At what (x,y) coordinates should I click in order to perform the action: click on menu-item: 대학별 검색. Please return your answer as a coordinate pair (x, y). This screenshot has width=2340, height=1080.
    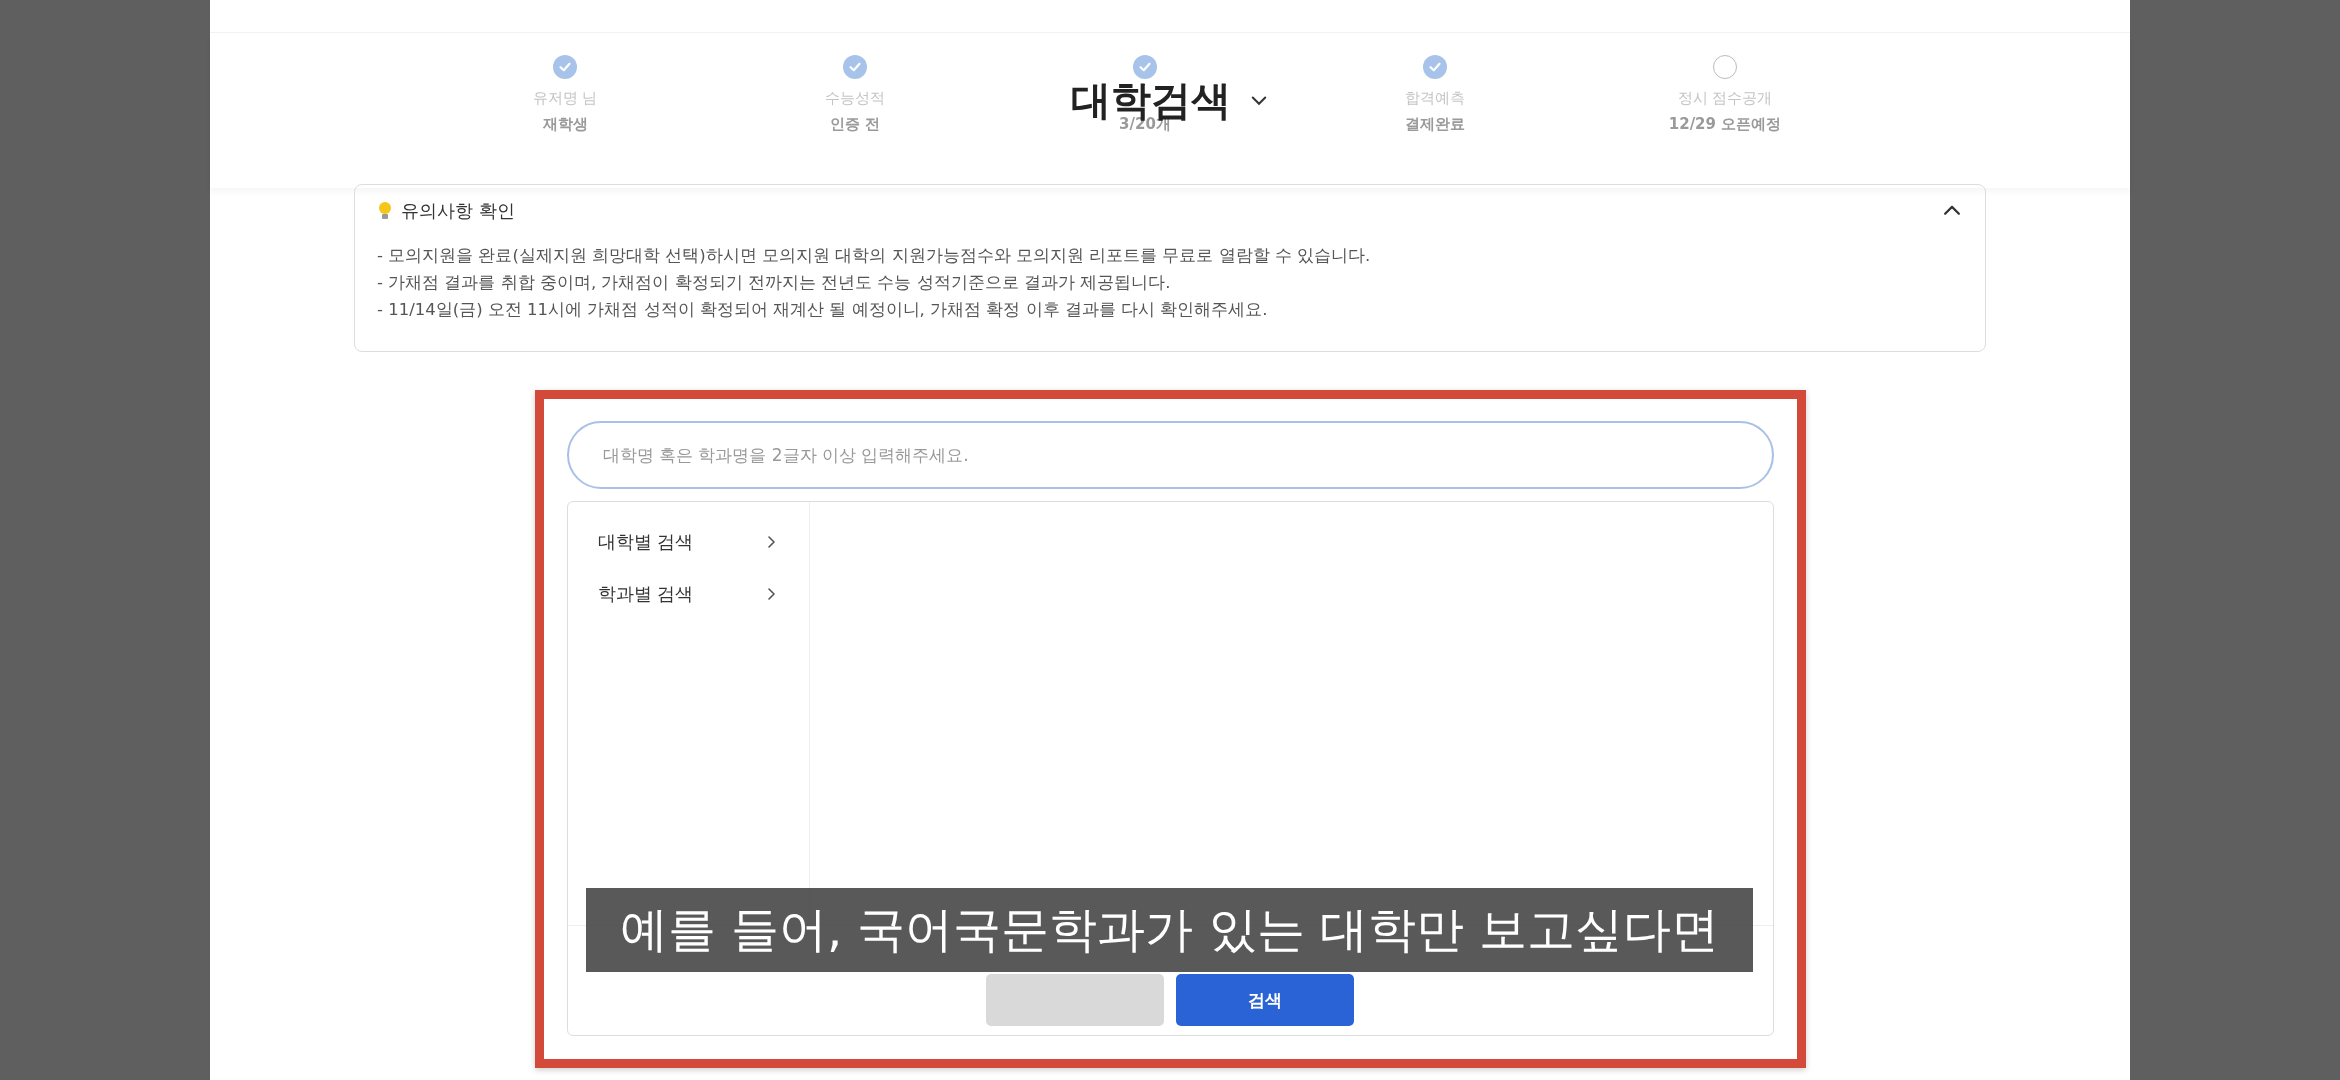
    Looking at the image, I should click on (688, 542).